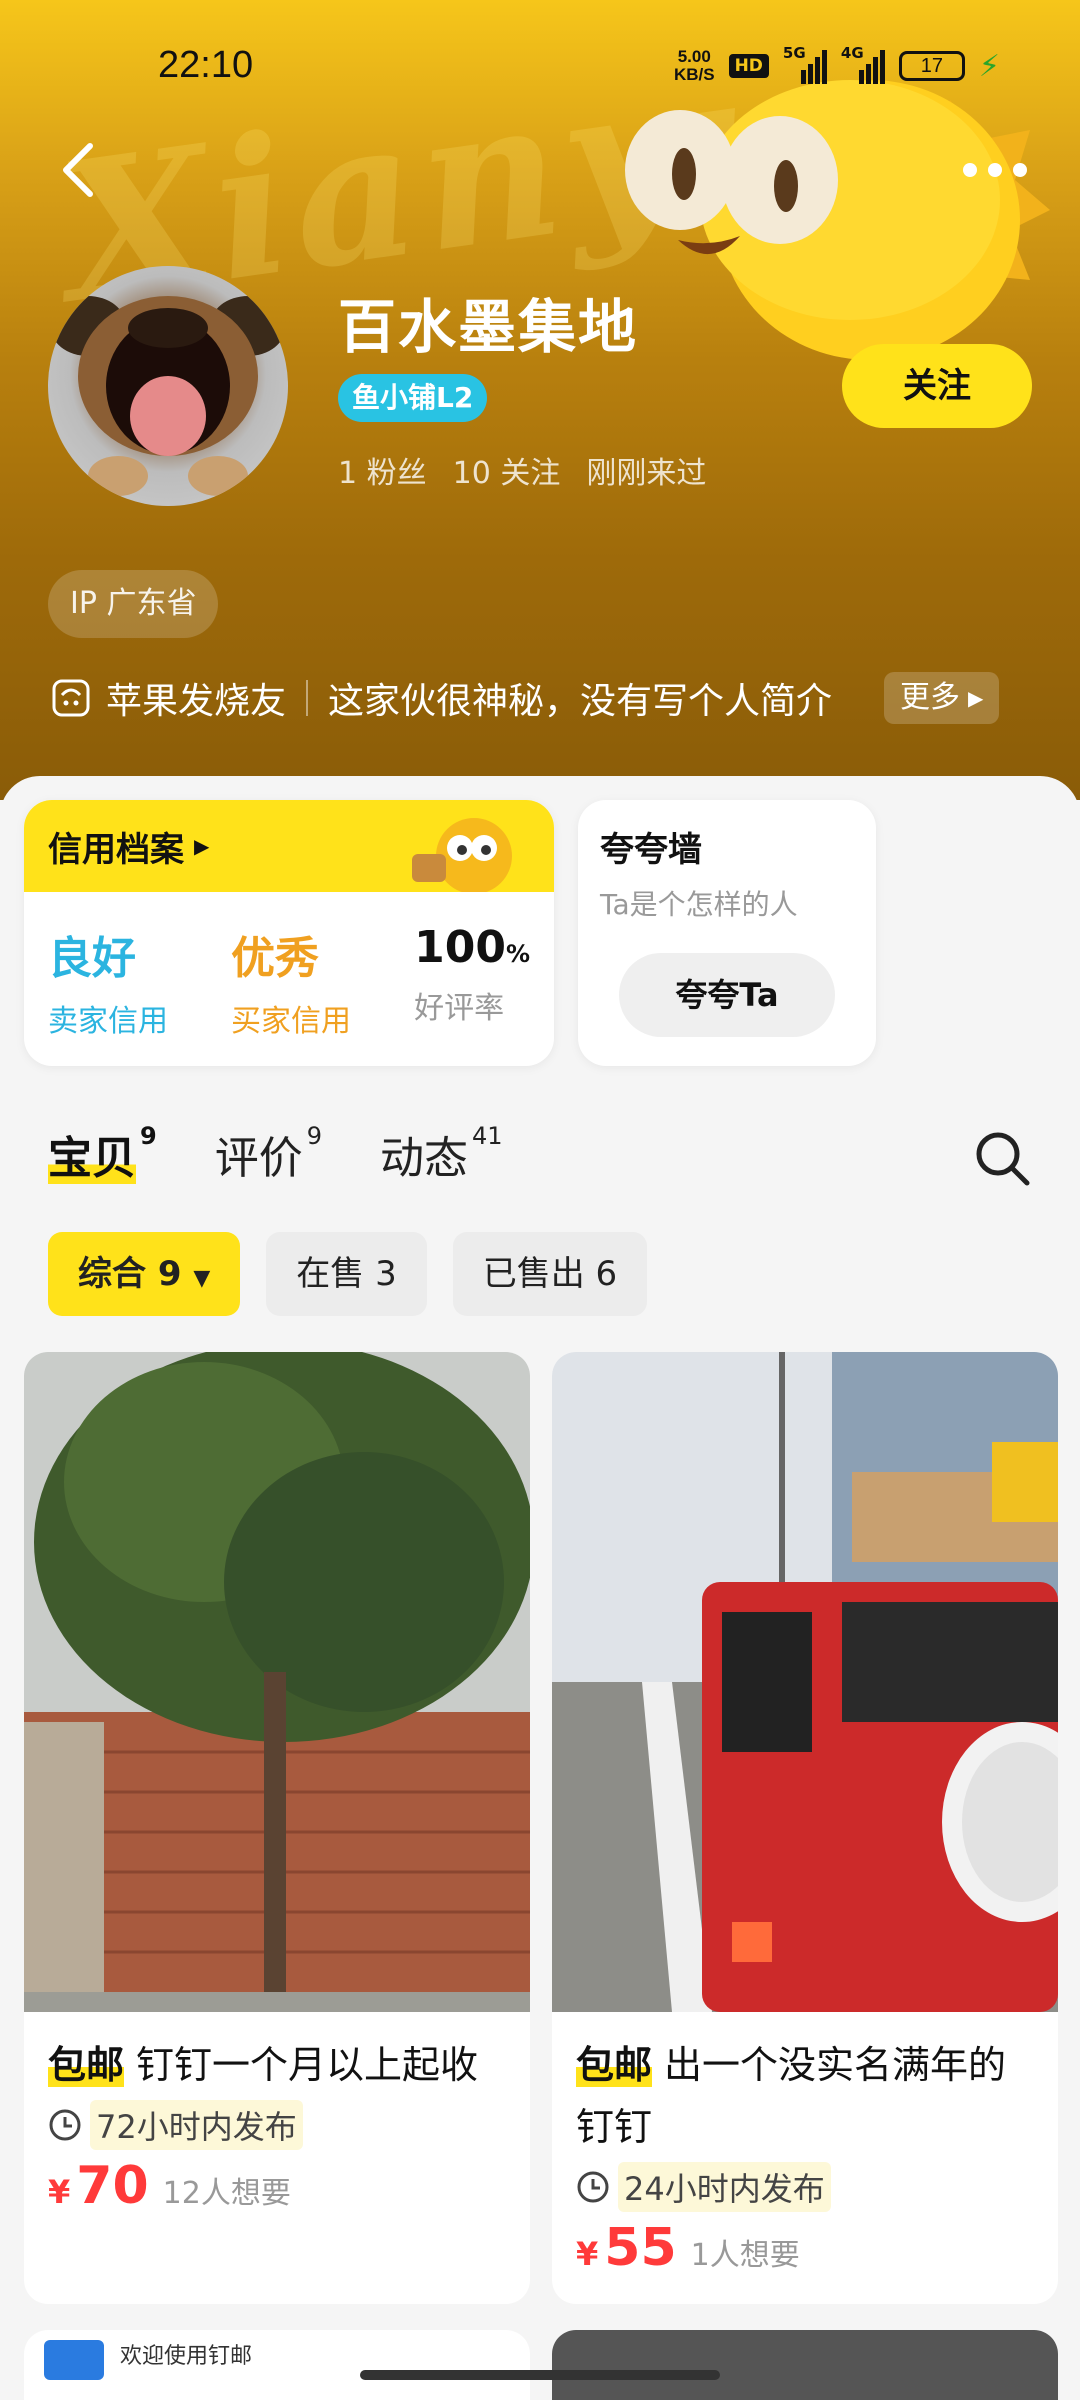  What do you see at coordinates (507, 470) in the screenshot?
I see `following-count: 10 关注` at bounding box center [507, 470].